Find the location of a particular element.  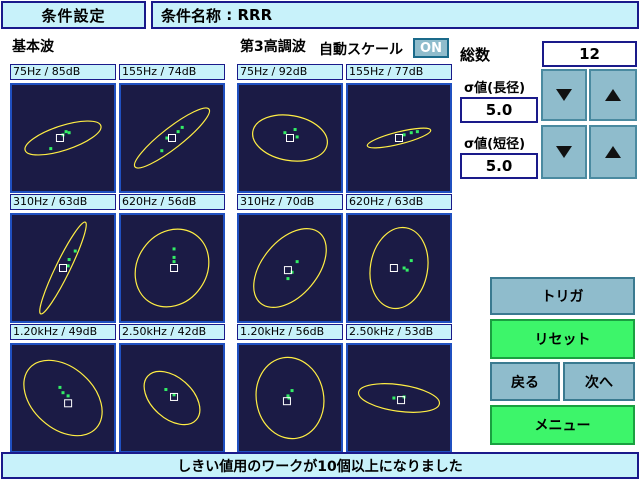

plot-label: 1.20kHz / 49dB is located at coordinates (63, 332).